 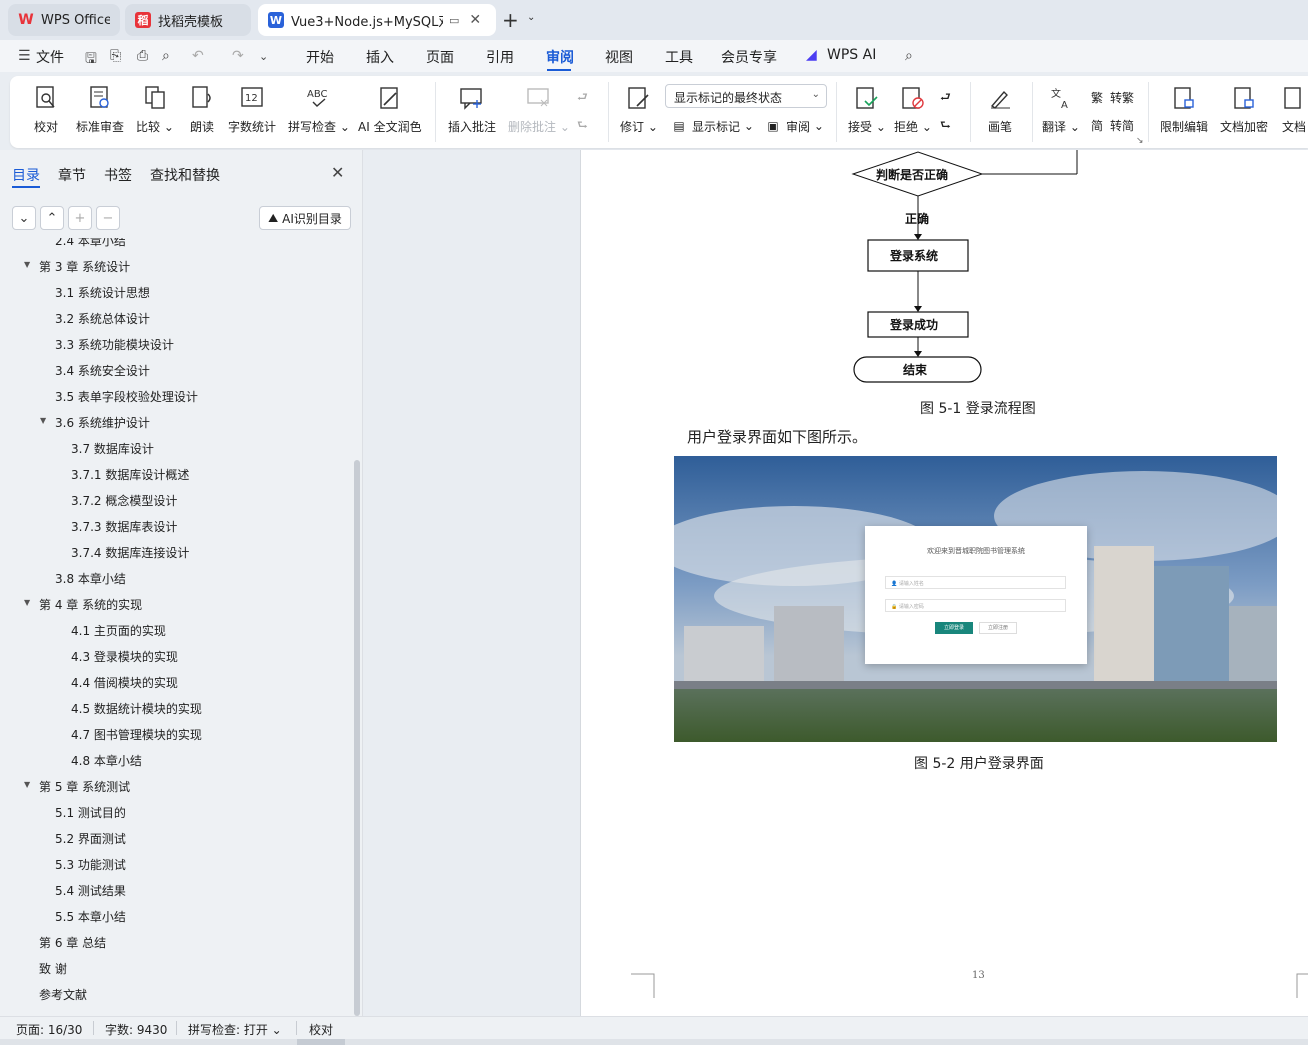 What do you see at coordinates (712, 126) in the screenshot?
I see `show-markup-button: ▤ 显示标记 ⌄` at bounding box center [712, 126].